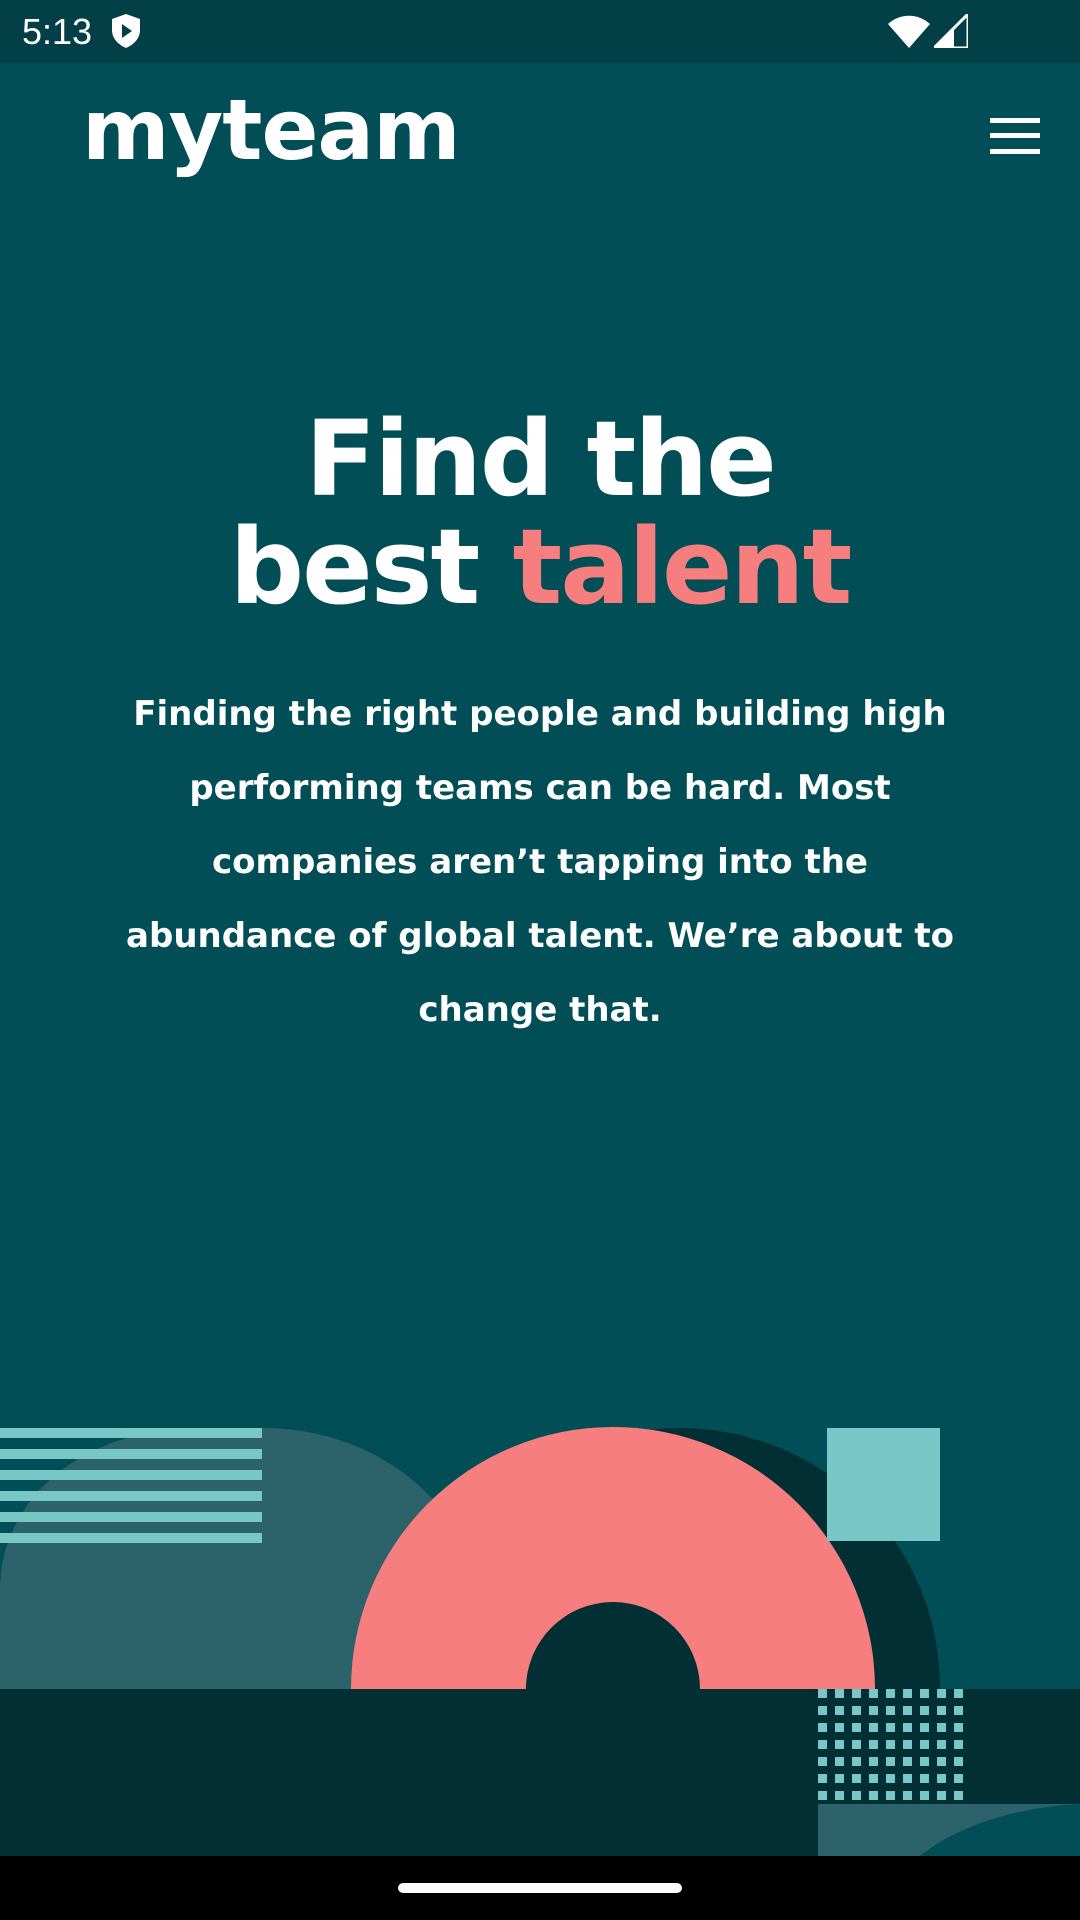 The image size is (1080, 1920). I want to click on hero-title-line2: best, so click(371, 567).